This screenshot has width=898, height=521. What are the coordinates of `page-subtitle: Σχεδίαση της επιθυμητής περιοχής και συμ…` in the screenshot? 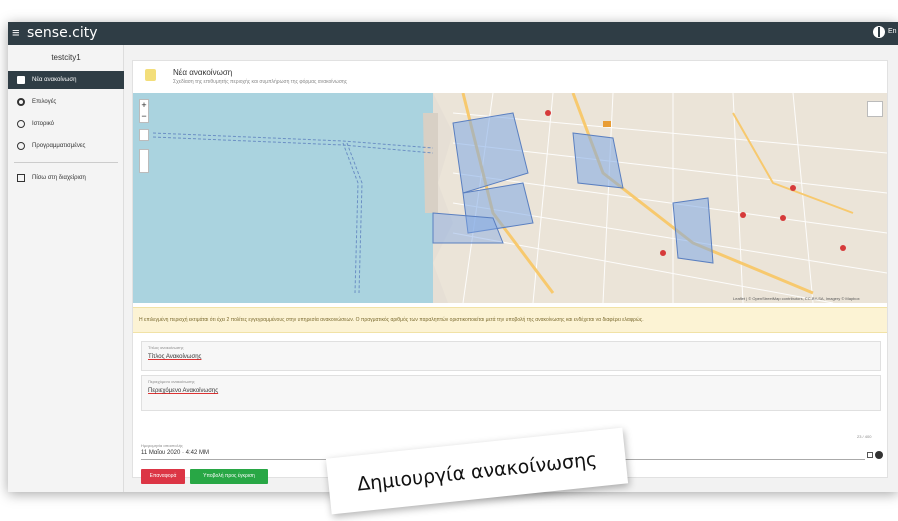 It's located at (260, 82).